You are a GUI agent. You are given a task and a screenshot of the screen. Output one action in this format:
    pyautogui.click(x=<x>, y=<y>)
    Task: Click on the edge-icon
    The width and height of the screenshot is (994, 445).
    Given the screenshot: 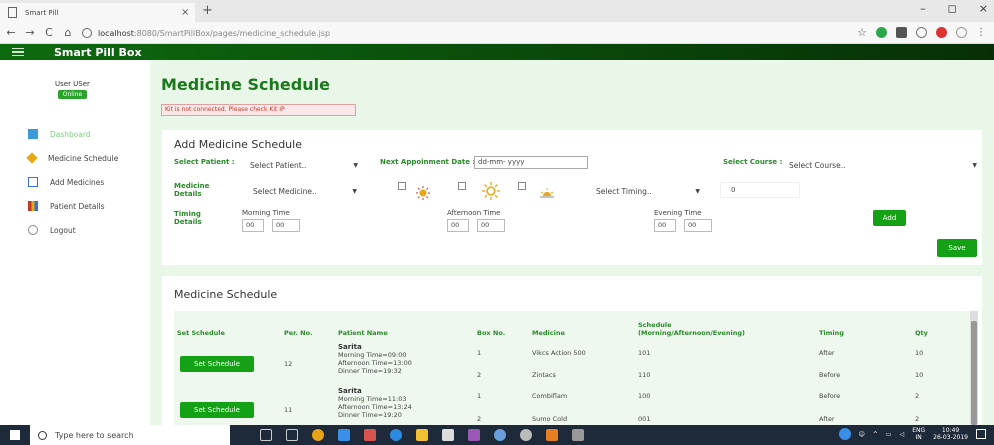 What is the action you would take?
    pyautogui.click(x=396, y=435)
    